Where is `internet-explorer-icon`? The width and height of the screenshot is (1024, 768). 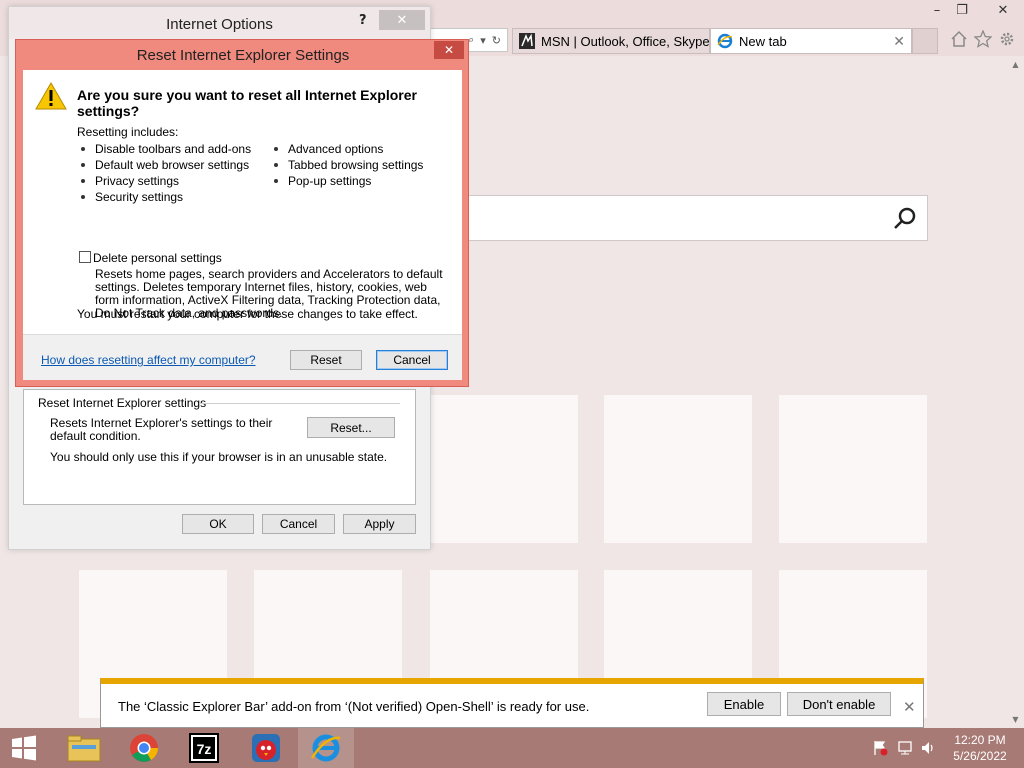
internet-explorer-icon is located at coordinates (325, 748).